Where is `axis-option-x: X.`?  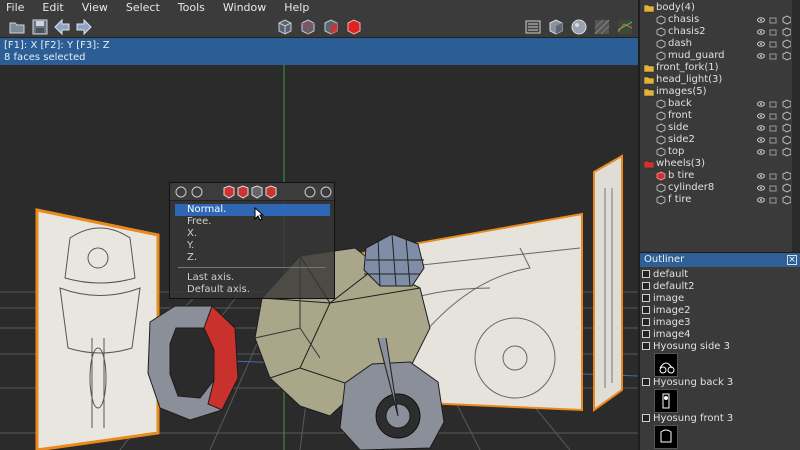
axis-option-x: X. is located at coordinates (192, 234).